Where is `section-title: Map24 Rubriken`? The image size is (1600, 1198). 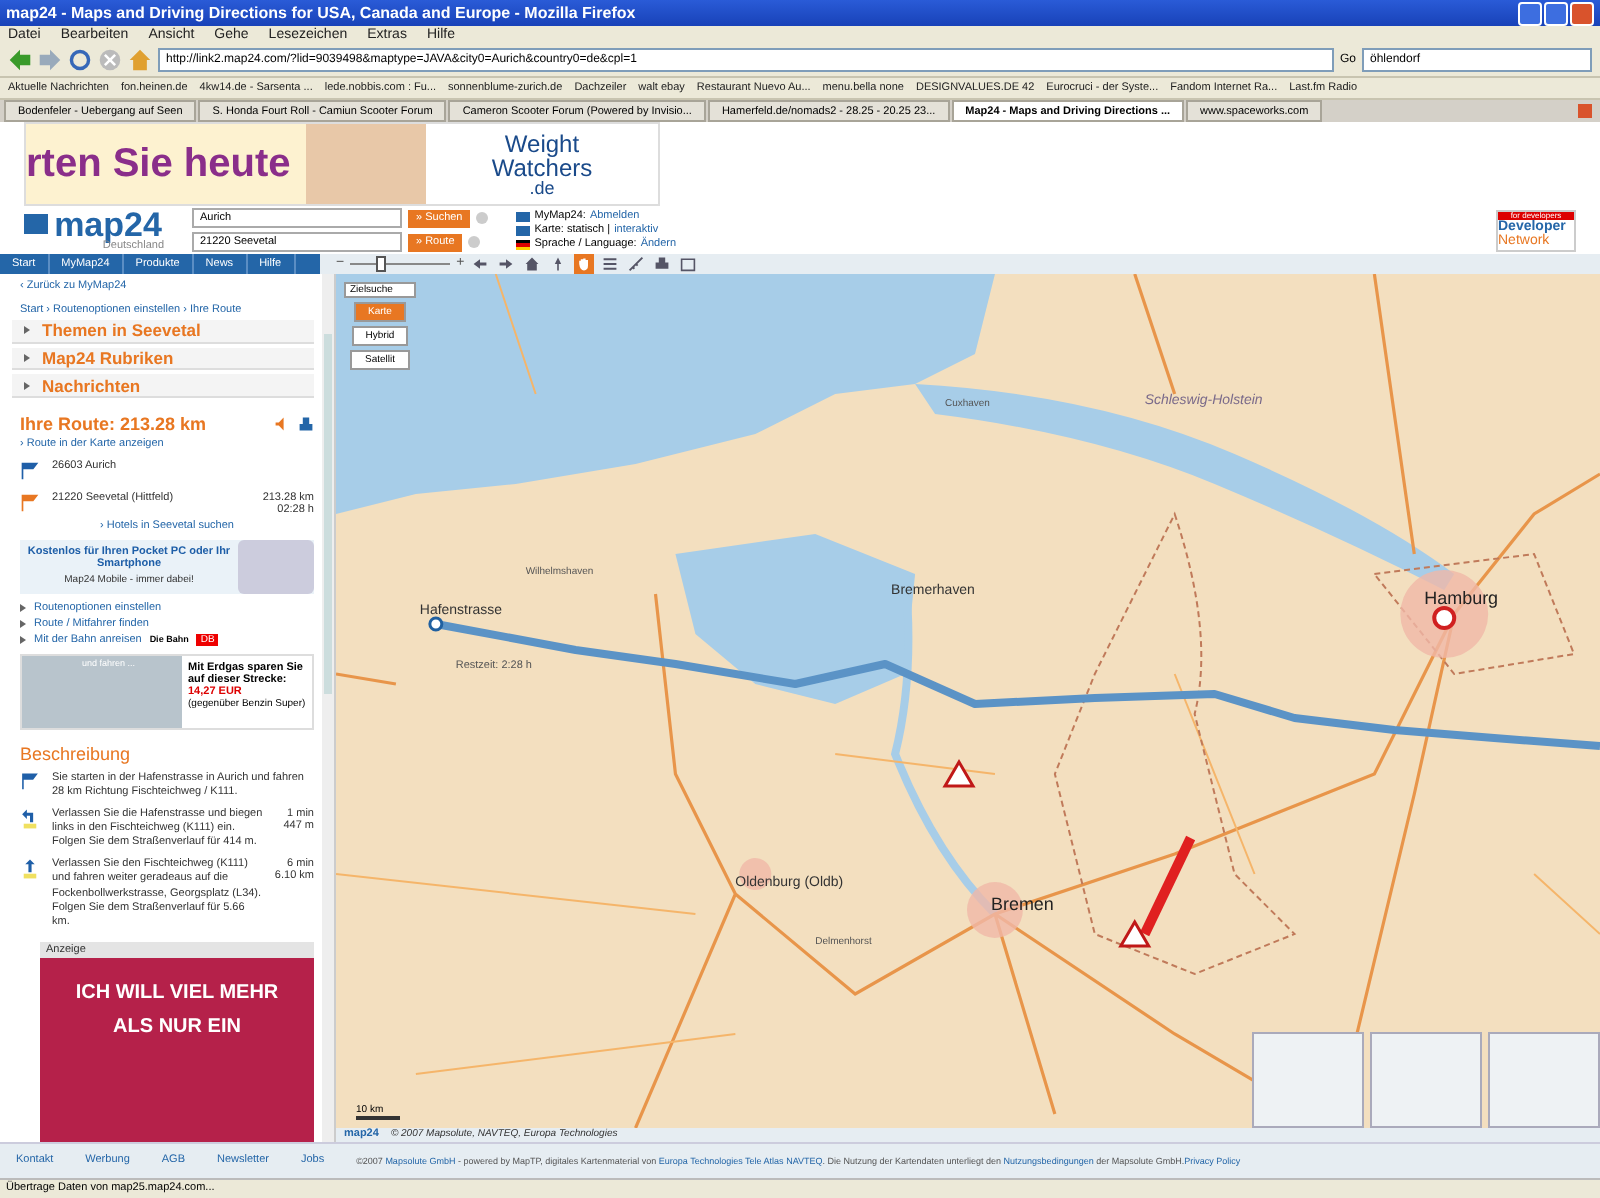
section-title: Map24 Rubriken is located at coordinates (108, 358).